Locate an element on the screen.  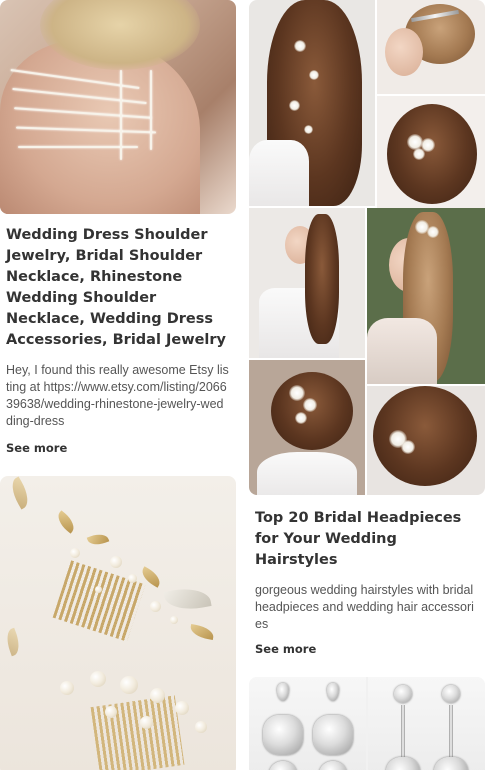
pin-image-chandelier-earrings is located at coordinates (367, 723).